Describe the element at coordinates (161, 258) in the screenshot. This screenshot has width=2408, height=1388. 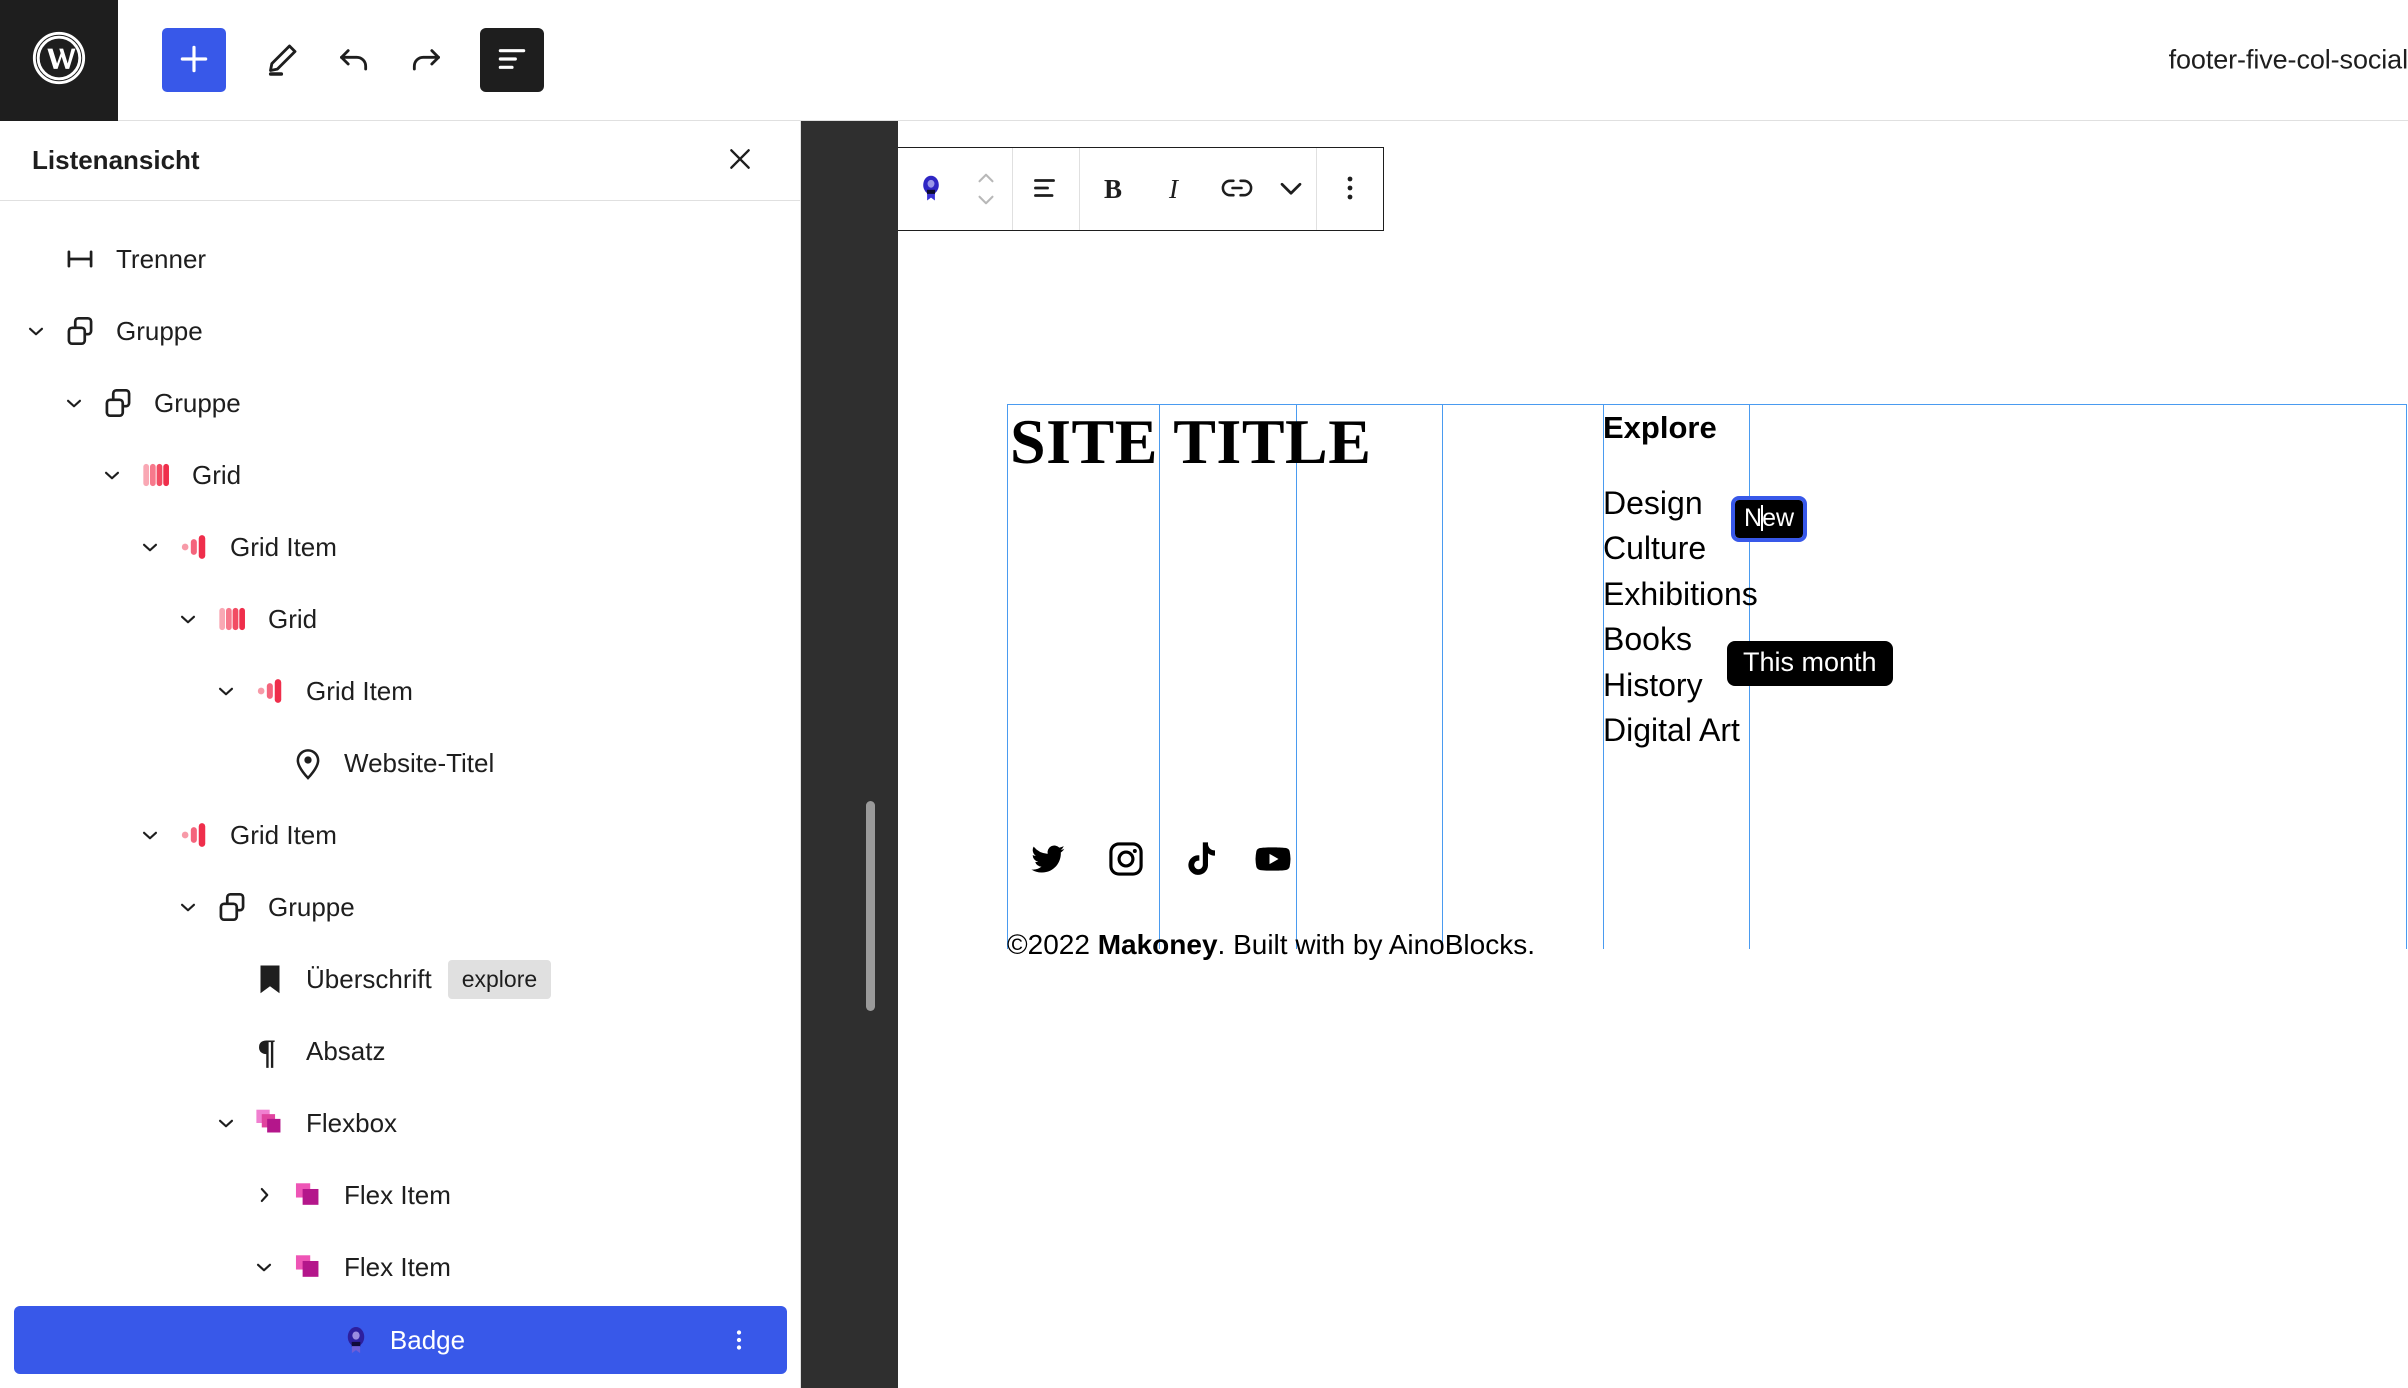
I see `list-view-item-label: Trenner` at that location.